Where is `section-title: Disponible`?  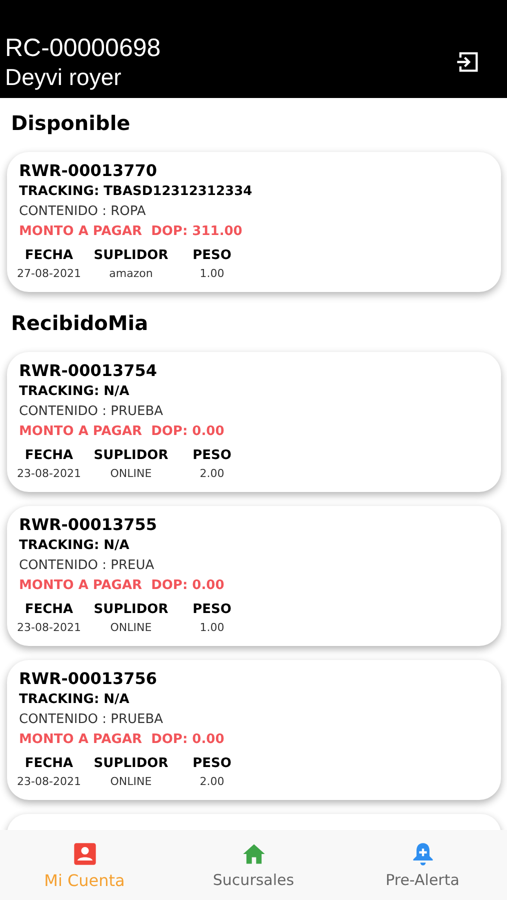 section-title: Disponible is located at coordinates (70, 123).